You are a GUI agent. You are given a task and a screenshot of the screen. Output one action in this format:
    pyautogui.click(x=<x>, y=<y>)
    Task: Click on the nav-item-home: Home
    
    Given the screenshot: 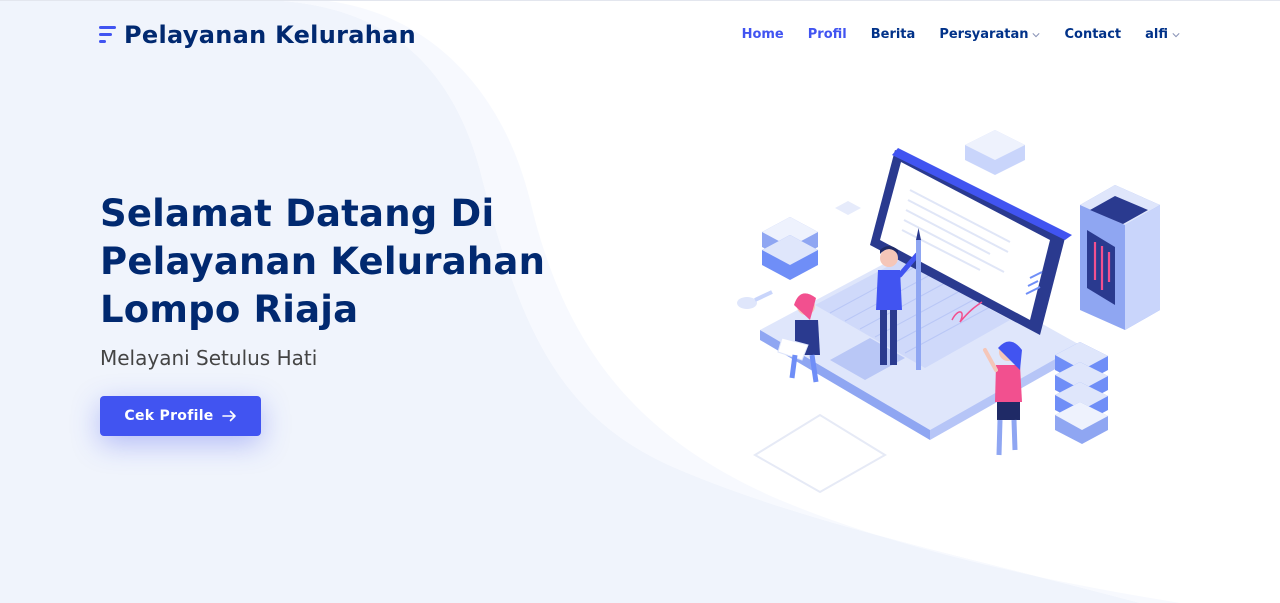 What is the action you would take?
    pyautogui.click(x=763, y=34)
    